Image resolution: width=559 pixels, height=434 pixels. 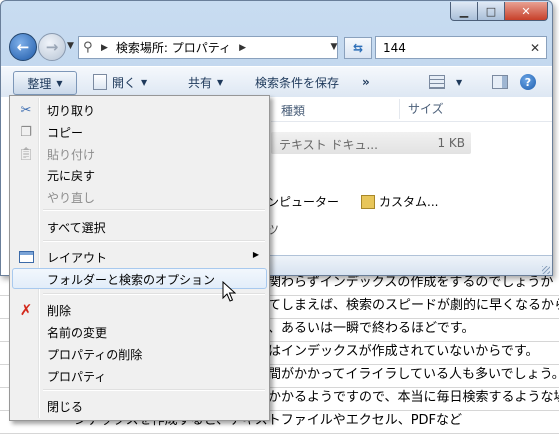 I want to click on menu-item-label: プロパティ, so click(x=77, y=377).